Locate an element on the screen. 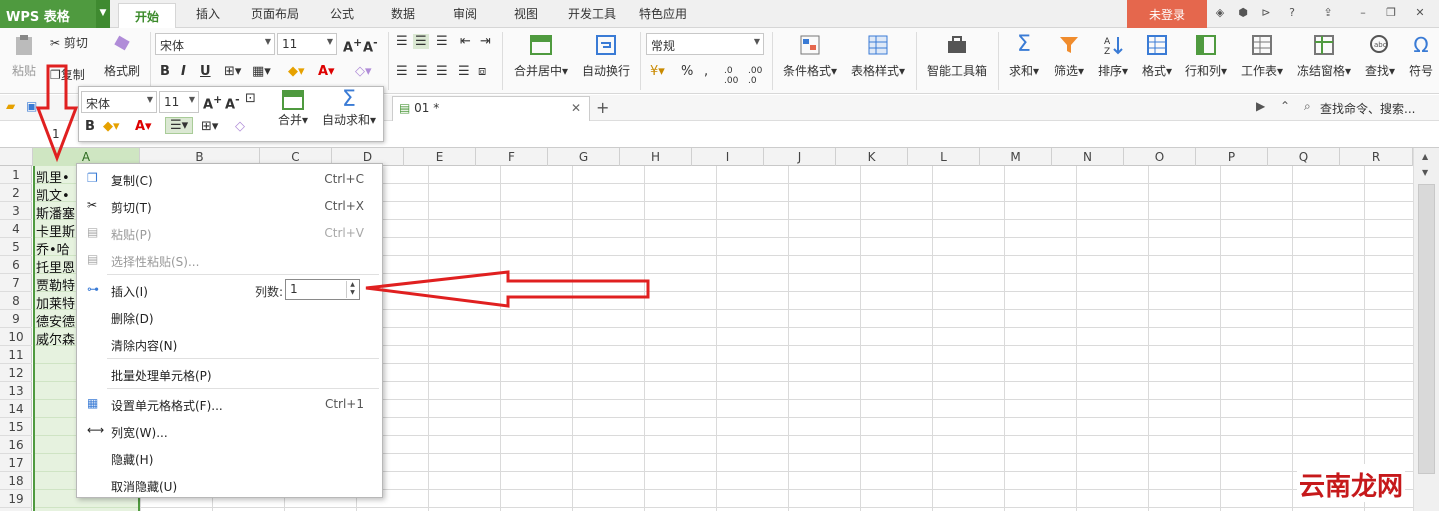 Image resolution: width=1439 pixels, height=511 pixels. row-header: 15 is located at coordinates (16, 427).